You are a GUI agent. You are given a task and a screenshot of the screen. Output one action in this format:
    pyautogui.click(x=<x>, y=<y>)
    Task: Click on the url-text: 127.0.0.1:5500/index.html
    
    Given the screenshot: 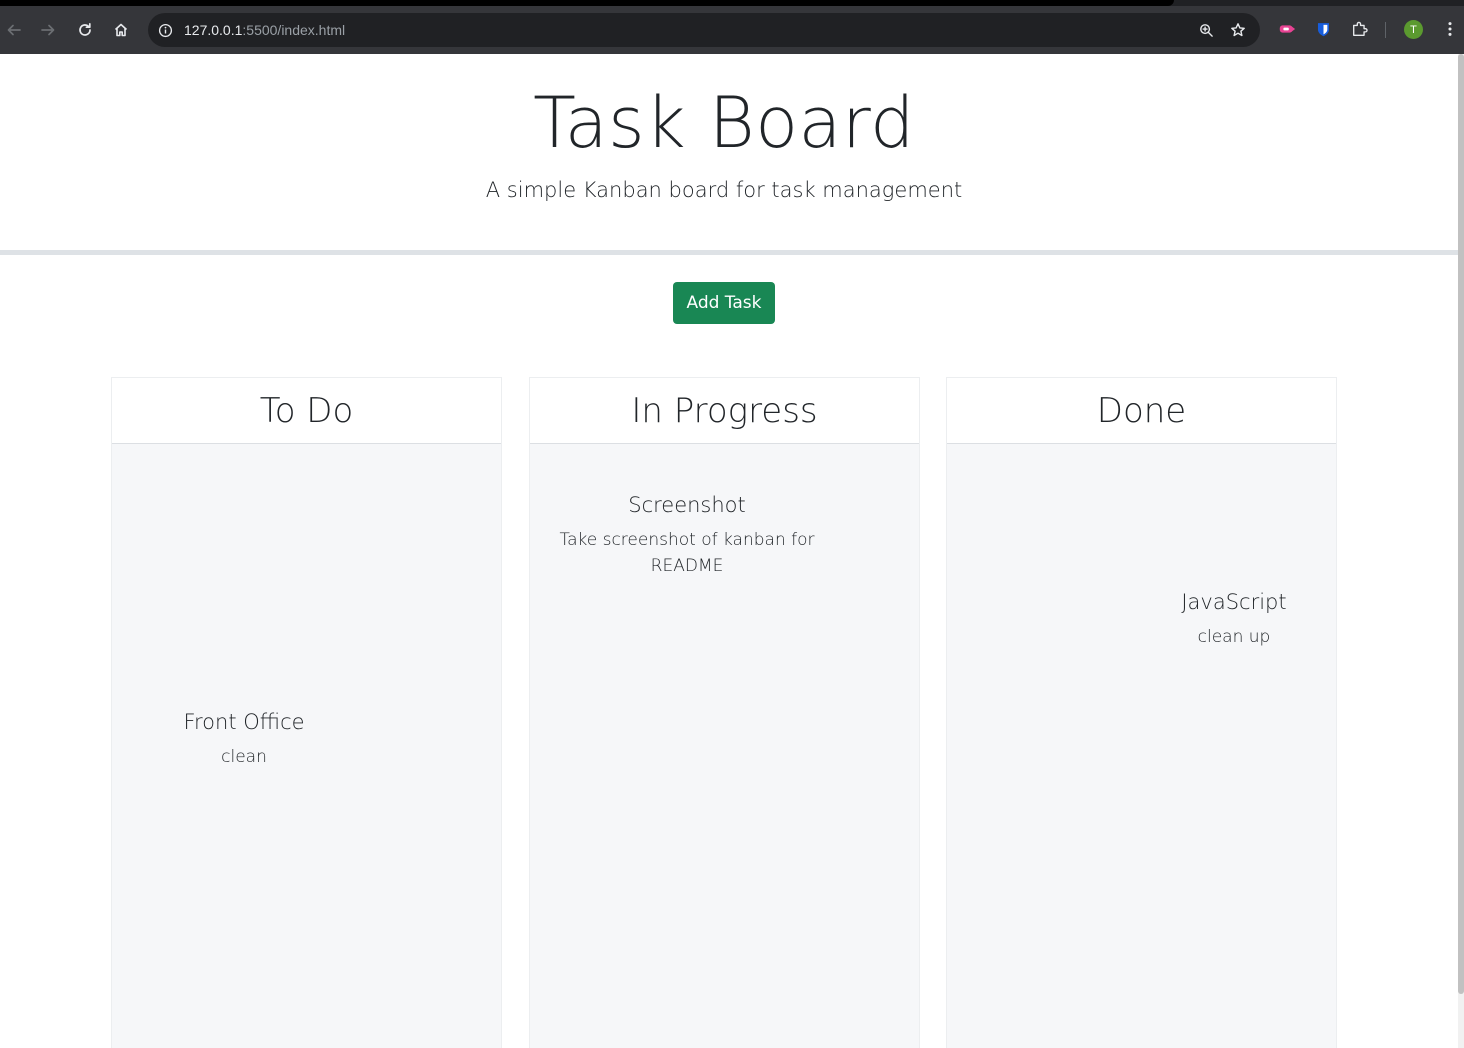 What is the action you would take?
    pyautogui.click(x=264, y=30)
    